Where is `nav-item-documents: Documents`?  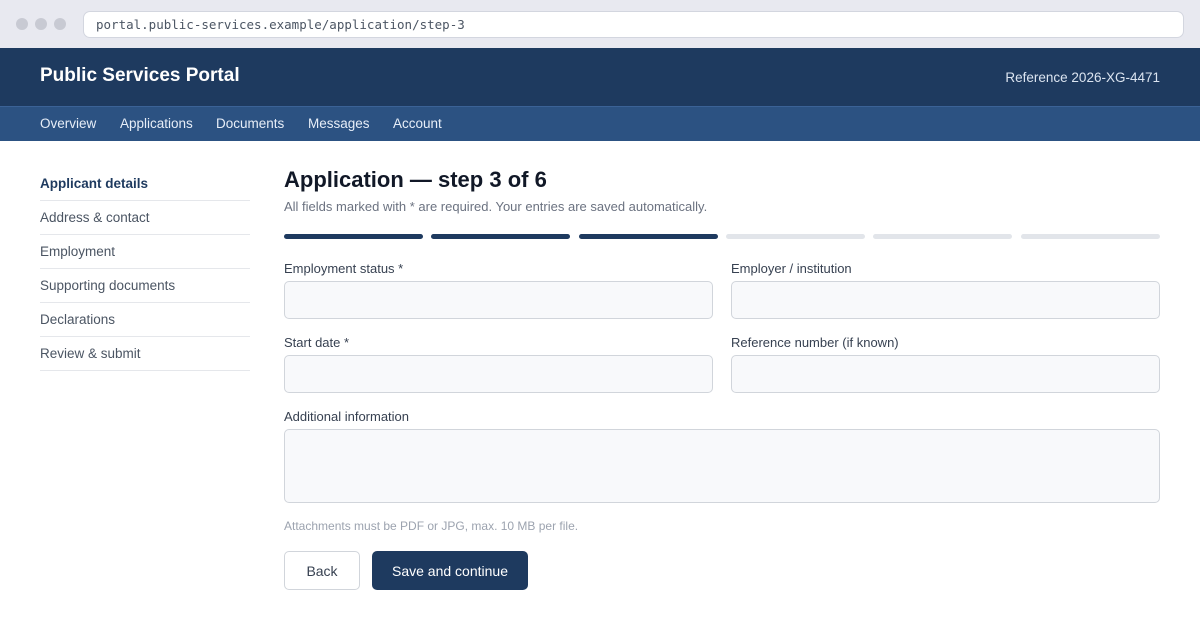 nav-item-documents: Documents is located at coordinates (250, 123).